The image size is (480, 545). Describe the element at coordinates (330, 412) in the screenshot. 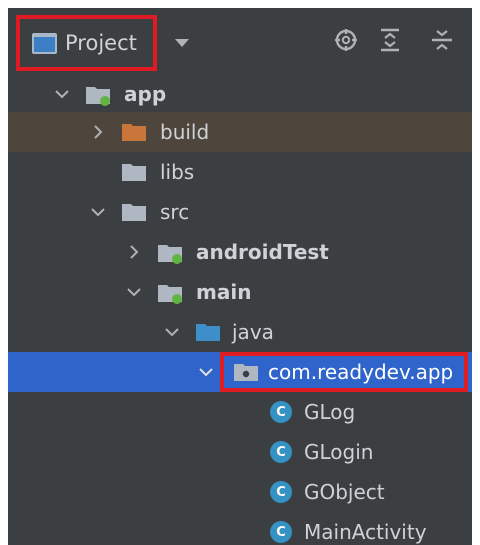

I see `tree-item-label: GLog` at that location.